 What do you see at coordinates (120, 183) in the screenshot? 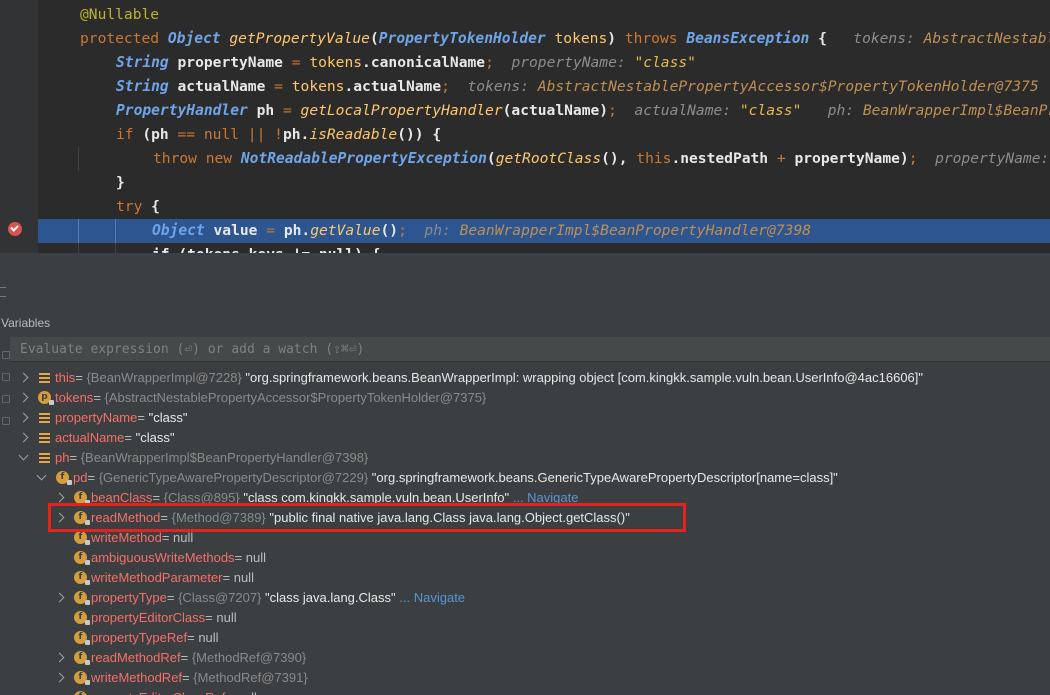
I see `code-text: }` at bounding box center [120, 183].